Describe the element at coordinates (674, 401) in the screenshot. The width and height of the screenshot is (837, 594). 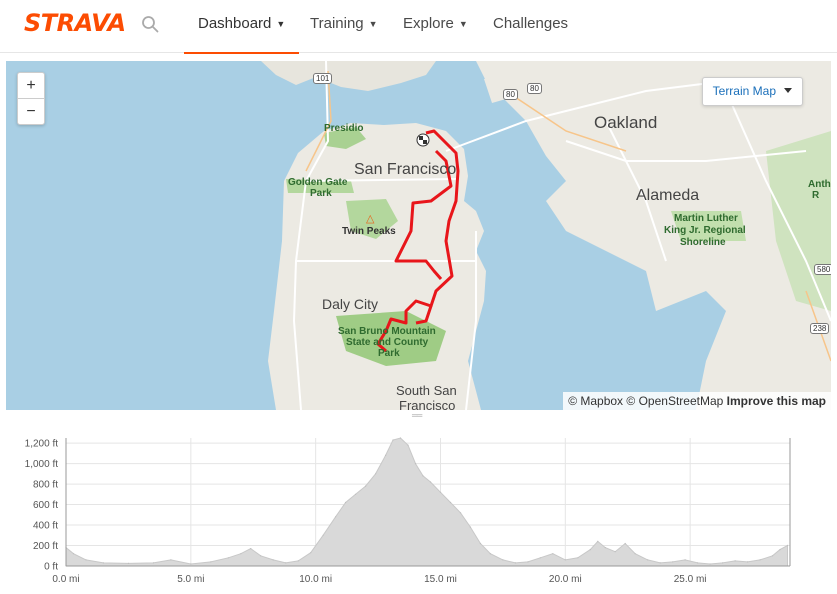
I see `attribution-osm-link: © OpenStreetMap` at that location.